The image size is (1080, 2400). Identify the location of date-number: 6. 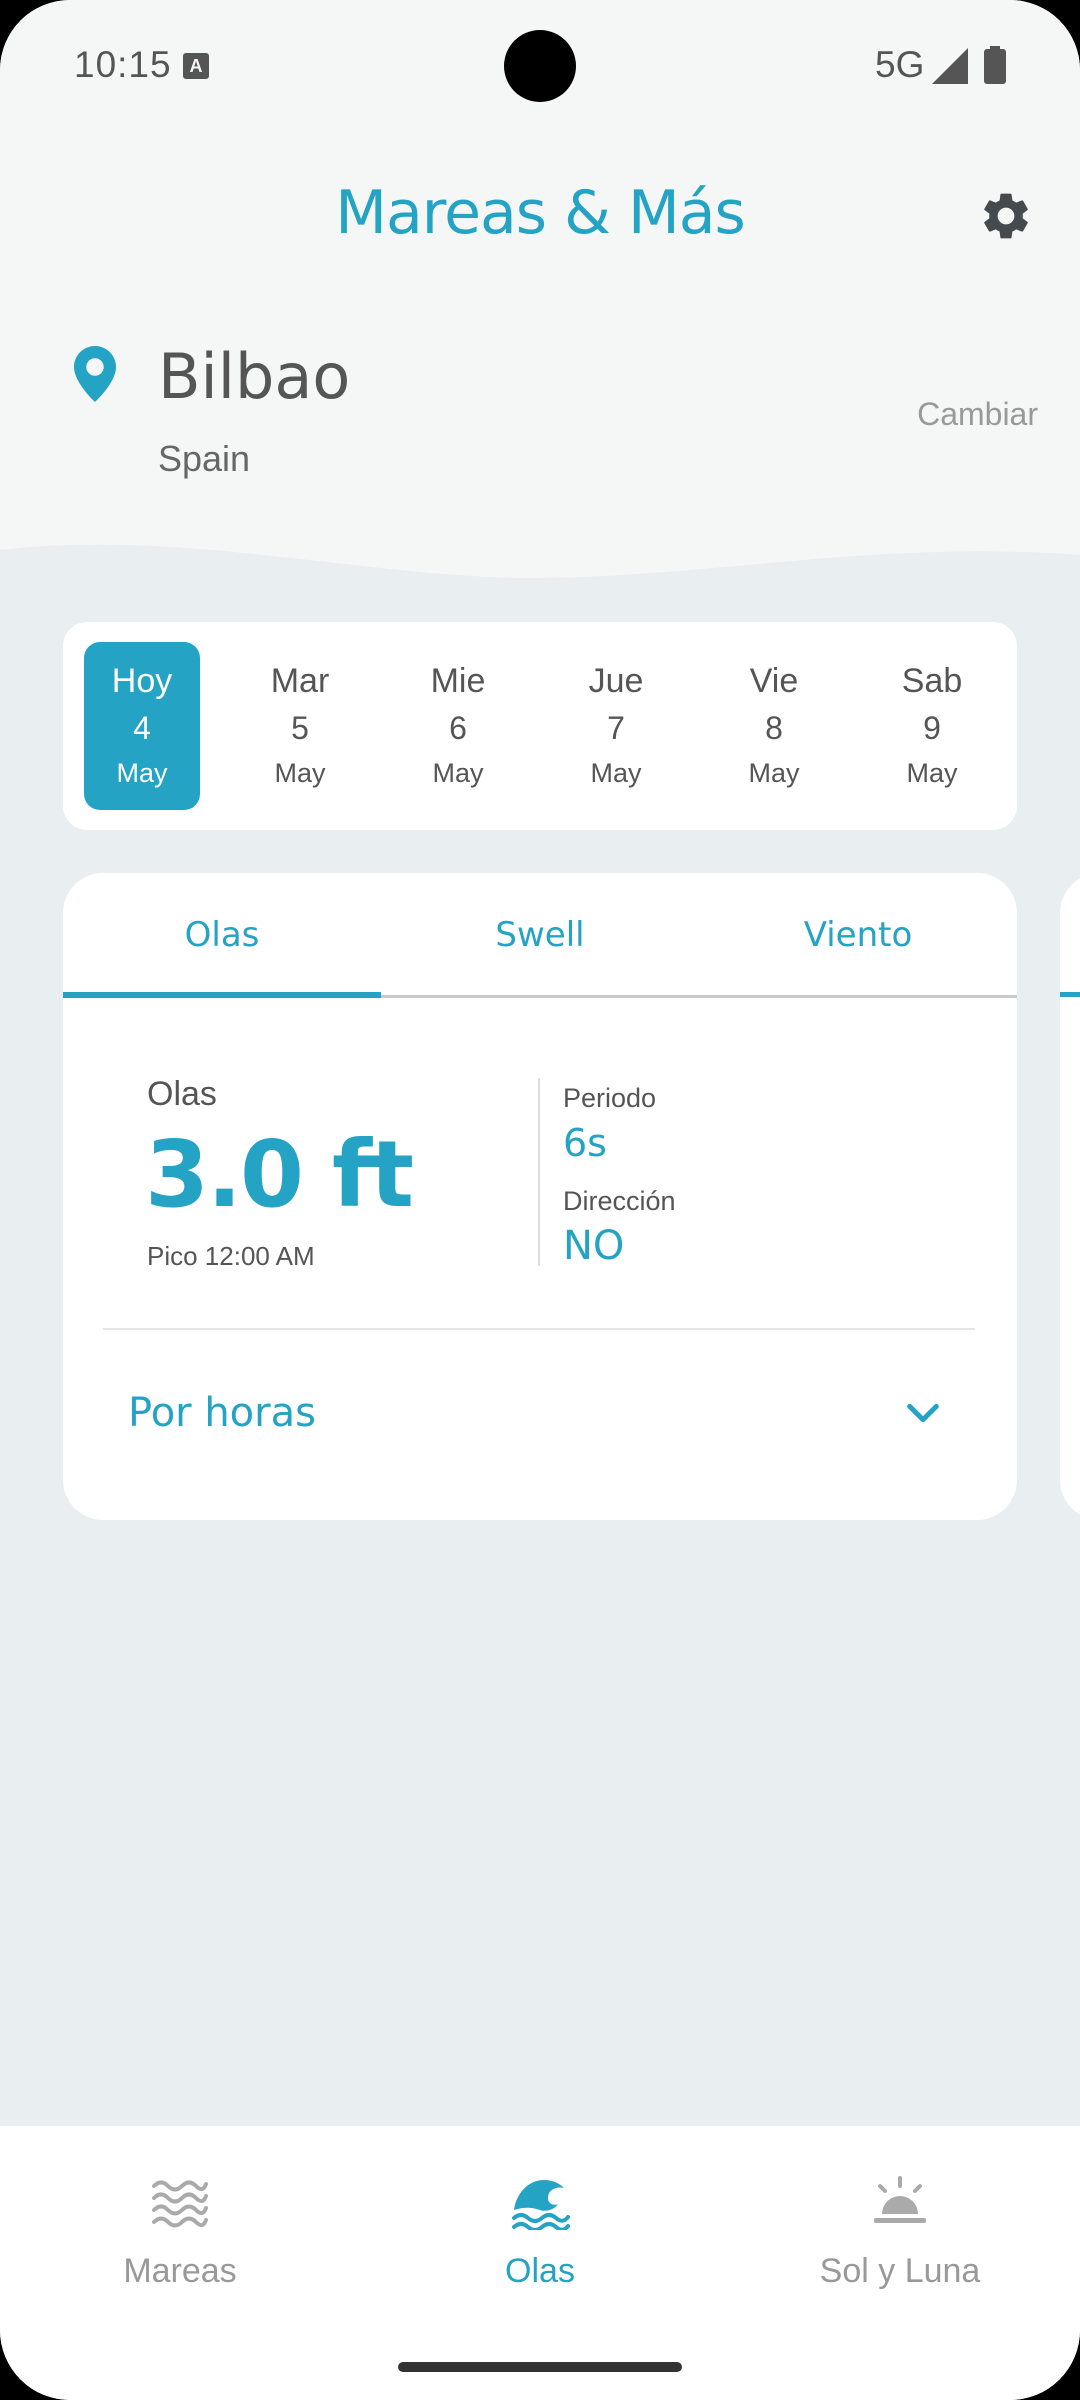
(458, 728).